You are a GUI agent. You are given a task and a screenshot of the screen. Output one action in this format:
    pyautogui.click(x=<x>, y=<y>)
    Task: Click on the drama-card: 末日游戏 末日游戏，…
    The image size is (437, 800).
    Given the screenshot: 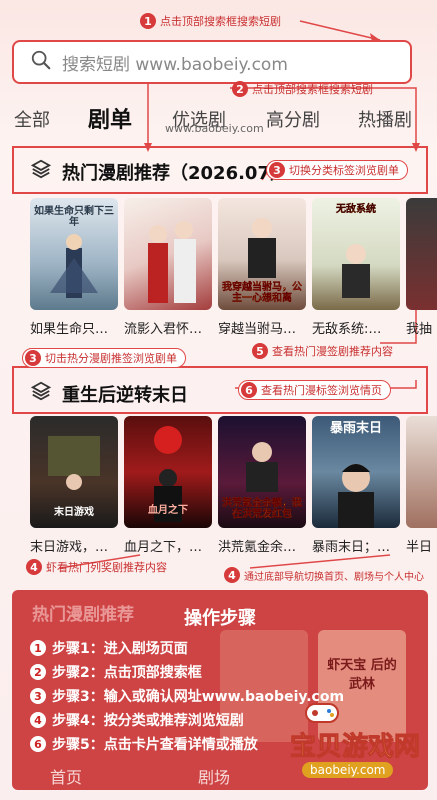 What is the action you would take?
    pyautogui.click(x=74, y=485)
    